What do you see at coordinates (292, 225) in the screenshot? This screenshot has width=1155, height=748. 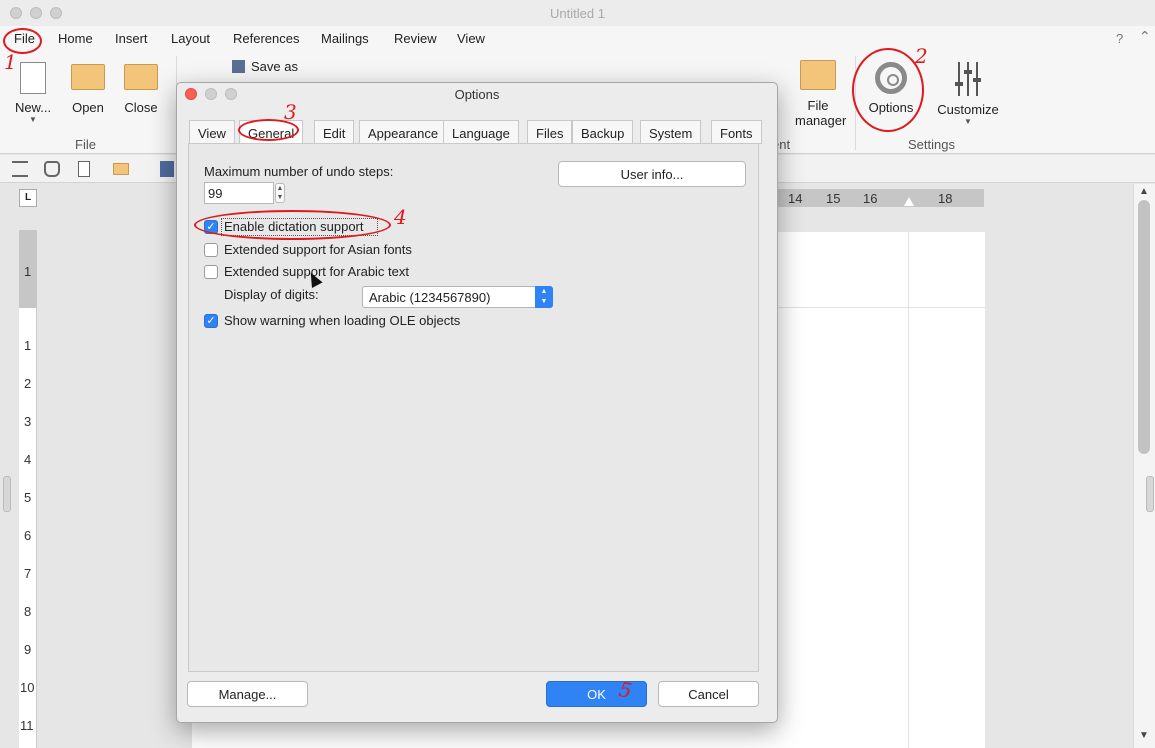 I see `annotation-dictation-circle` at bounding box center [292, 225].